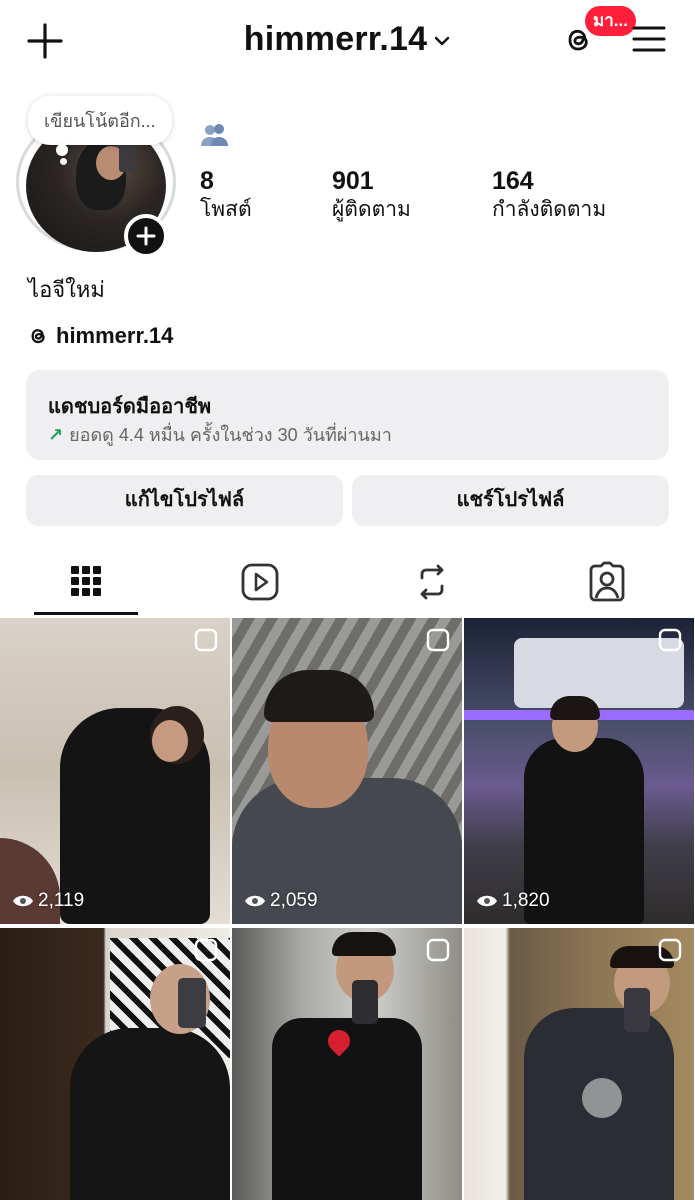 Image resolution: width=695 pixels, height=1200 pixels. Describe the element at coordinates (86, 613) in the screenshot. I see `active-tab-indicator` at that location.